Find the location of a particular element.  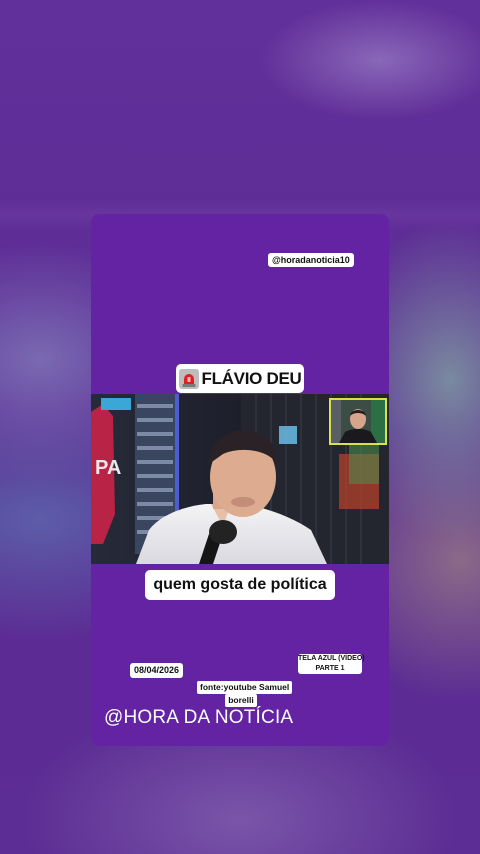

pip-webcam is located at coordinates (358, 421).